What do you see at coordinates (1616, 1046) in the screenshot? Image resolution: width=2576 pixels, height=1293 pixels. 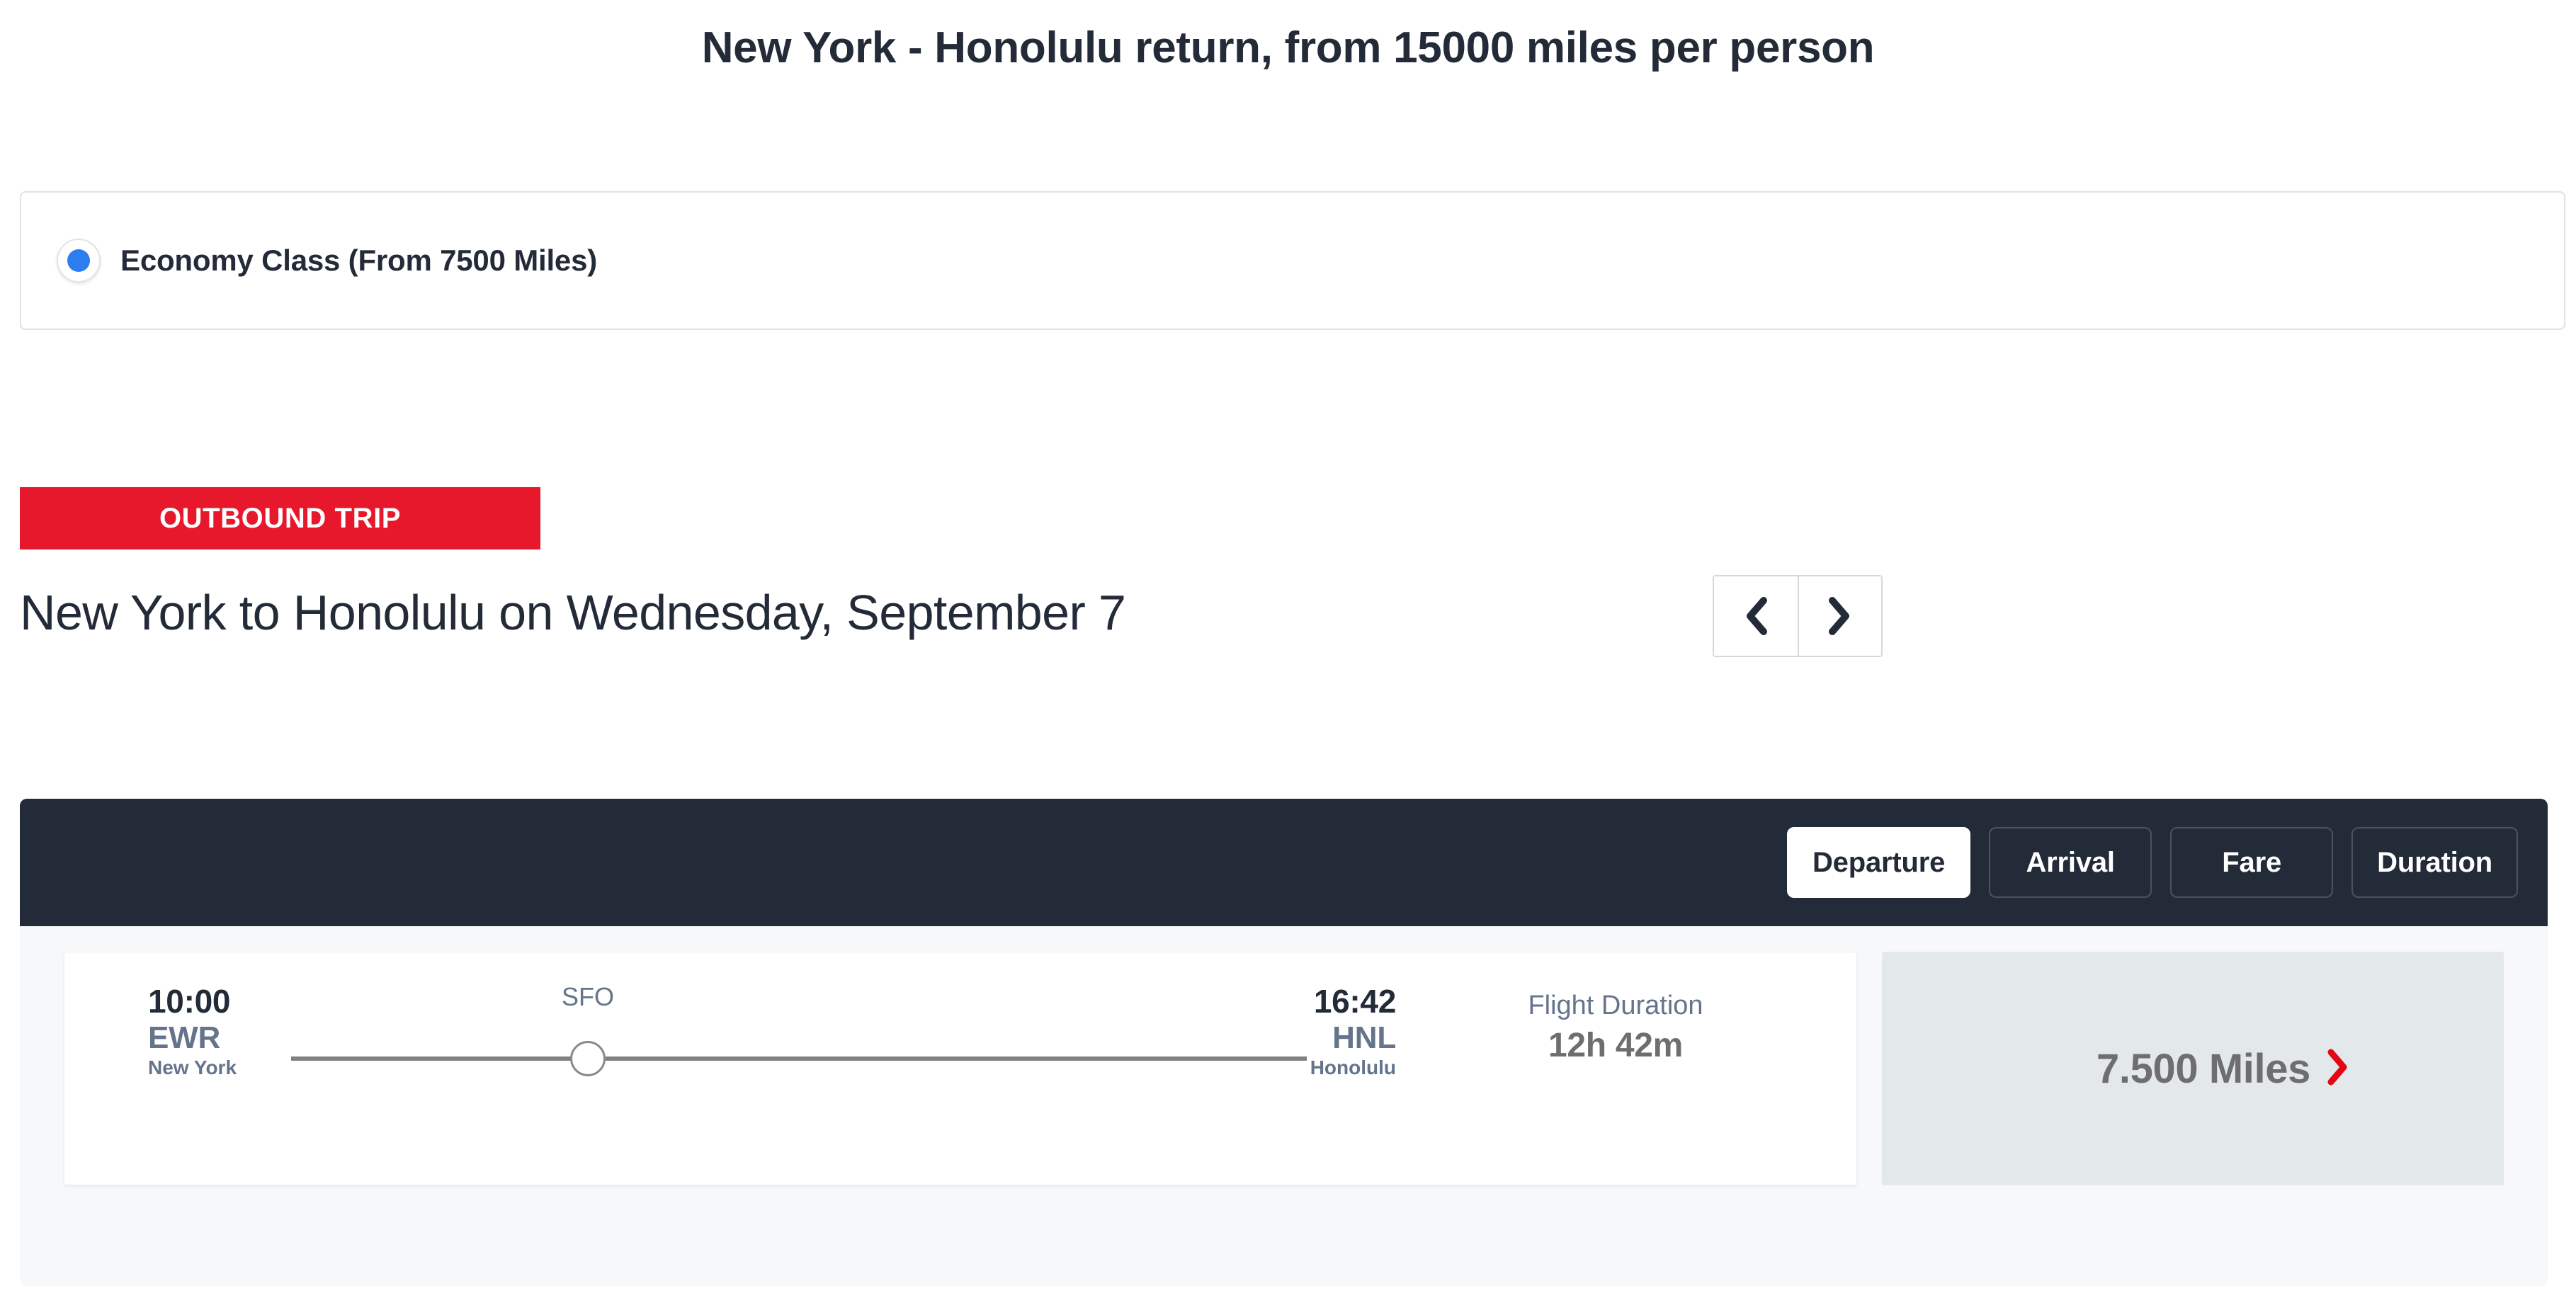 I see `flight-duration-value: 12h 42m` at bounding box center [1616, 1046].